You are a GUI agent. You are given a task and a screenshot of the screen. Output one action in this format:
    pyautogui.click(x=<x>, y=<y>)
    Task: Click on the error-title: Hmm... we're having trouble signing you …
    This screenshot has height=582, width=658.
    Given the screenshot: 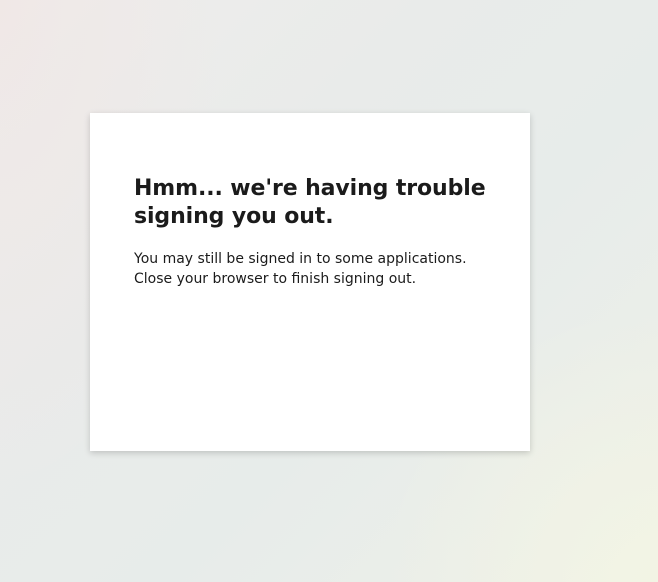 What is the action you would take?
    pyautogui.click(x=310, y=202)
    